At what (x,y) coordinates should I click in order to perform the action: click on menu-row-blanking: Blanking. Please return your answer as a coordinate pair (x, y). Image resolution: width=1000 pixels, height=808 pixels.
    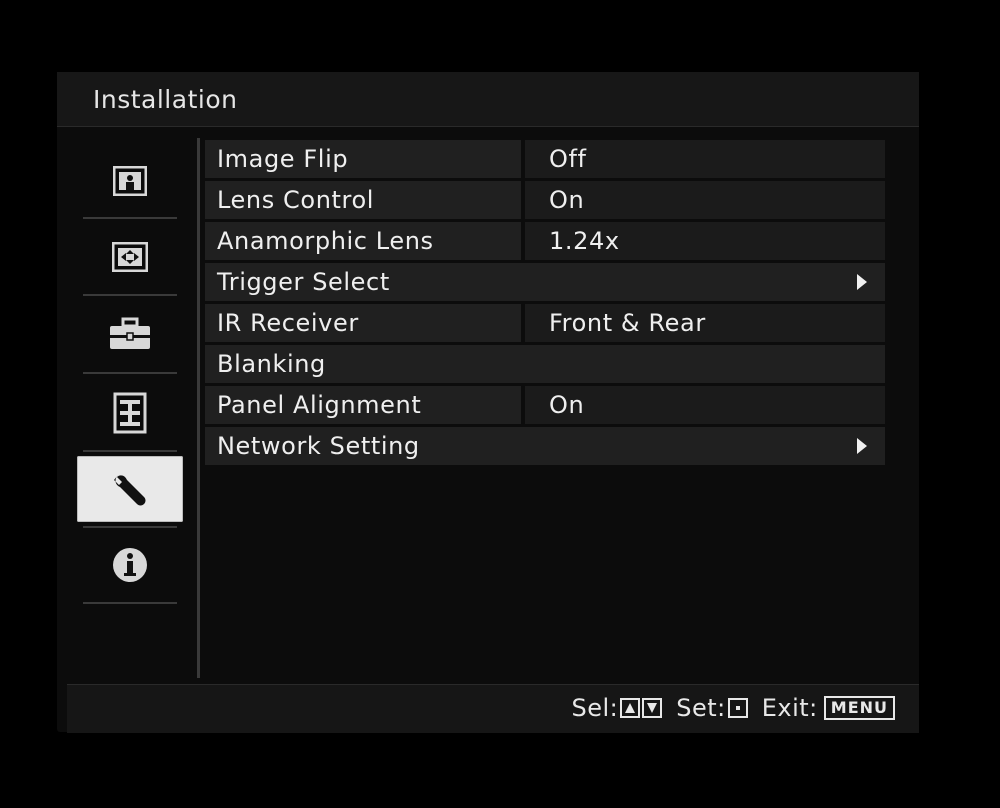
    Looking at the image, I should click on (545, 364).